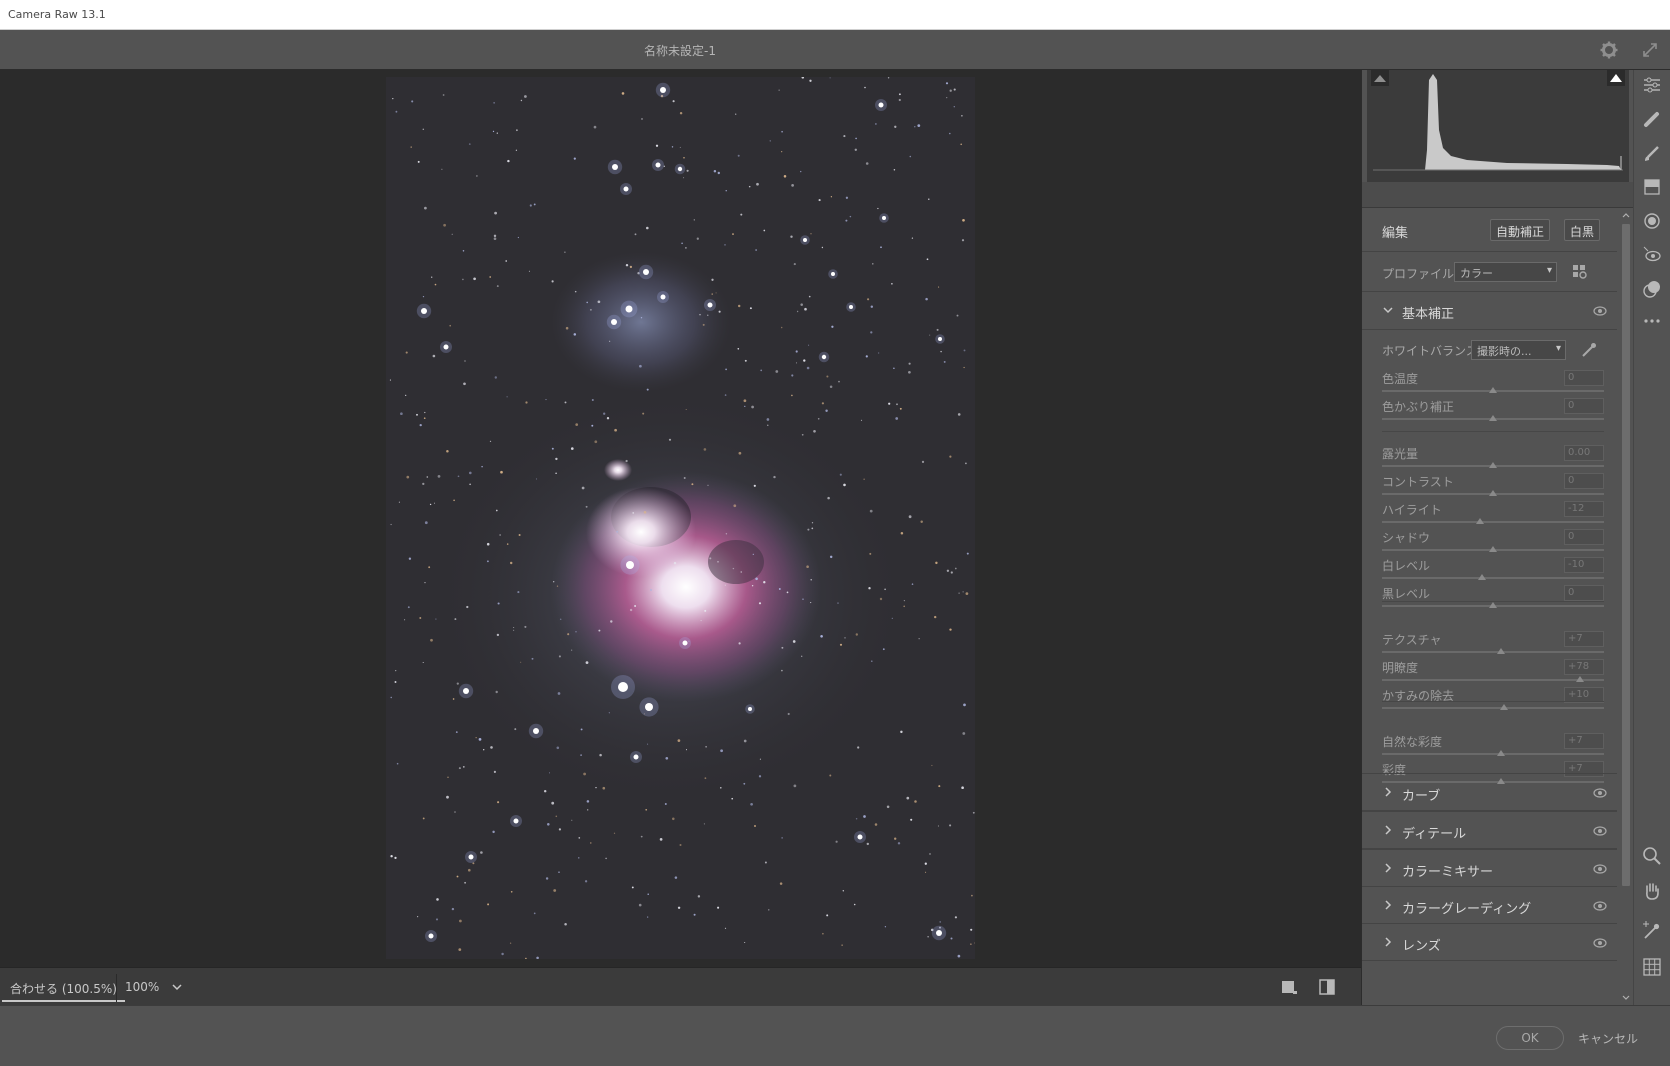 This screenshot has width=1670, height=1066. What do you see at coordinates (1493, 515) in the screenshot?
I see `slider-row: ハイライト -12` at bounding box center [1493, 515].